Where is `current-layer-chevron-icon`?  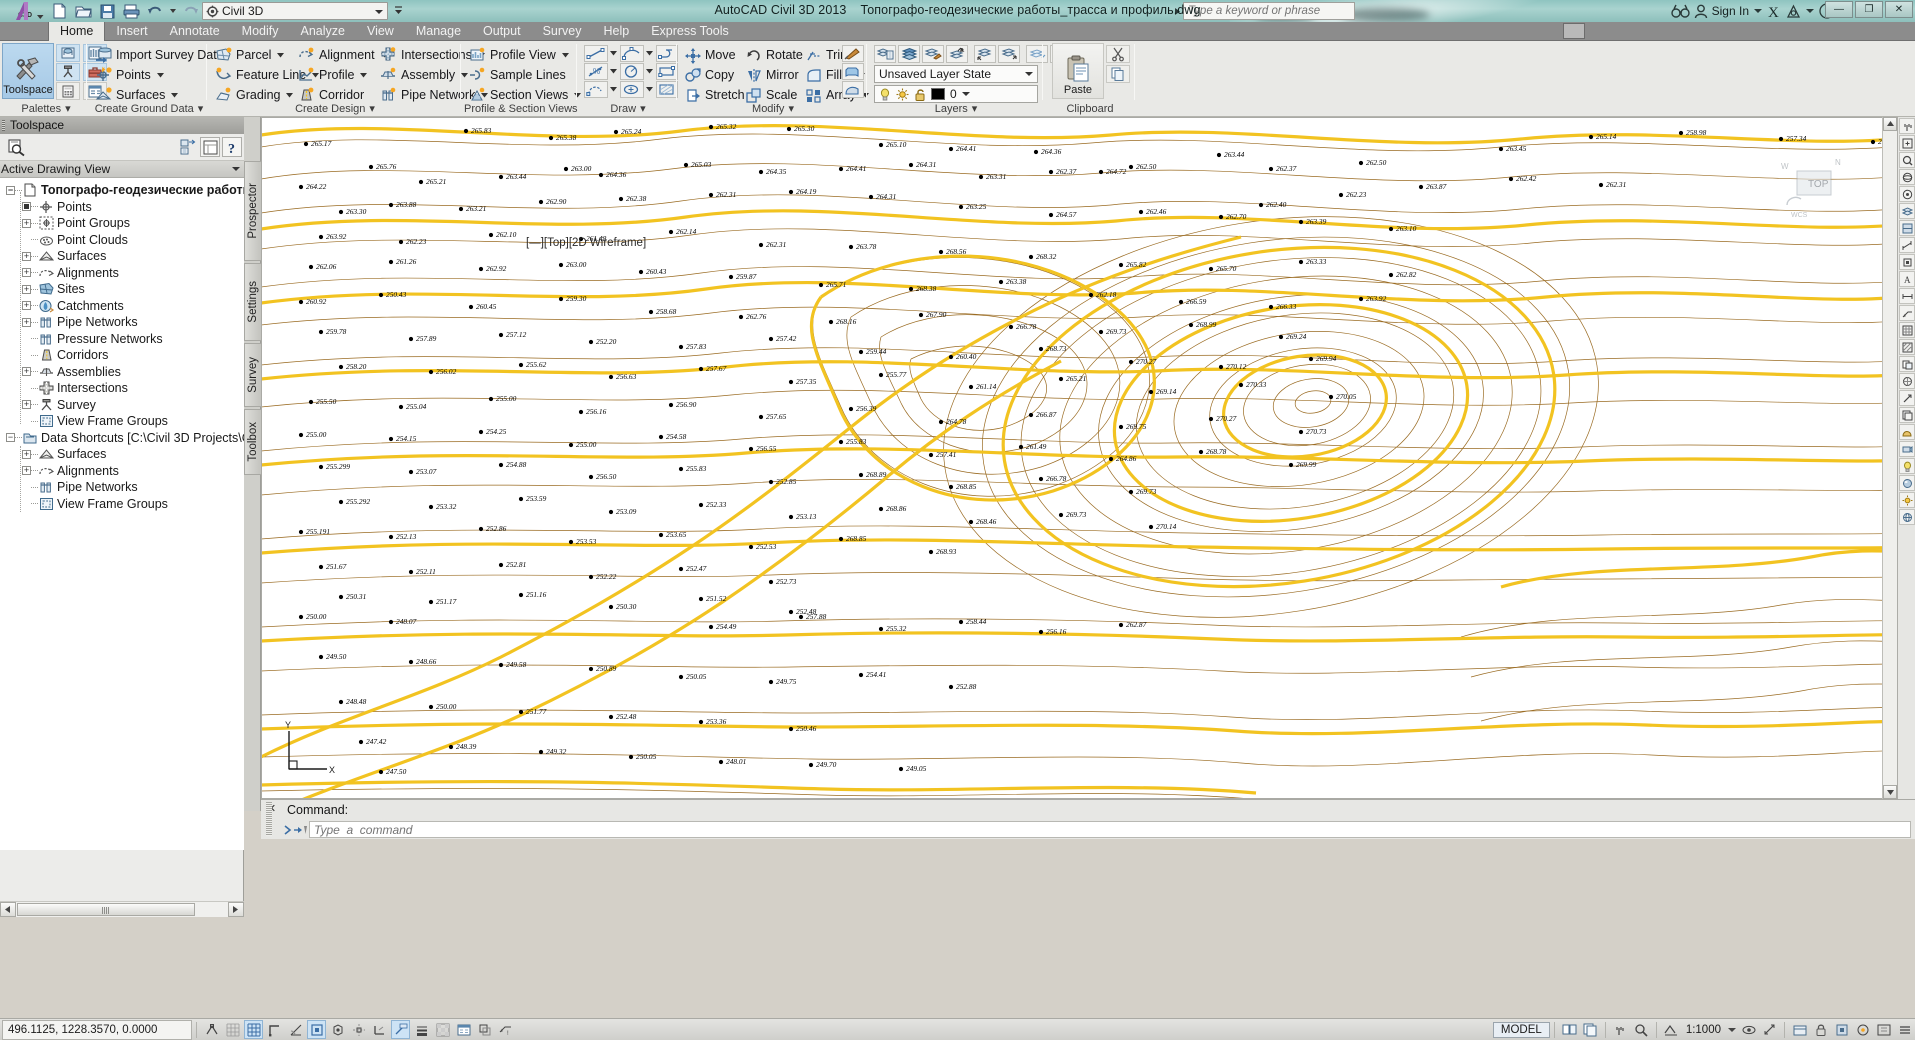
current-layer-chevron-icon is located at coordinates (965, 94).